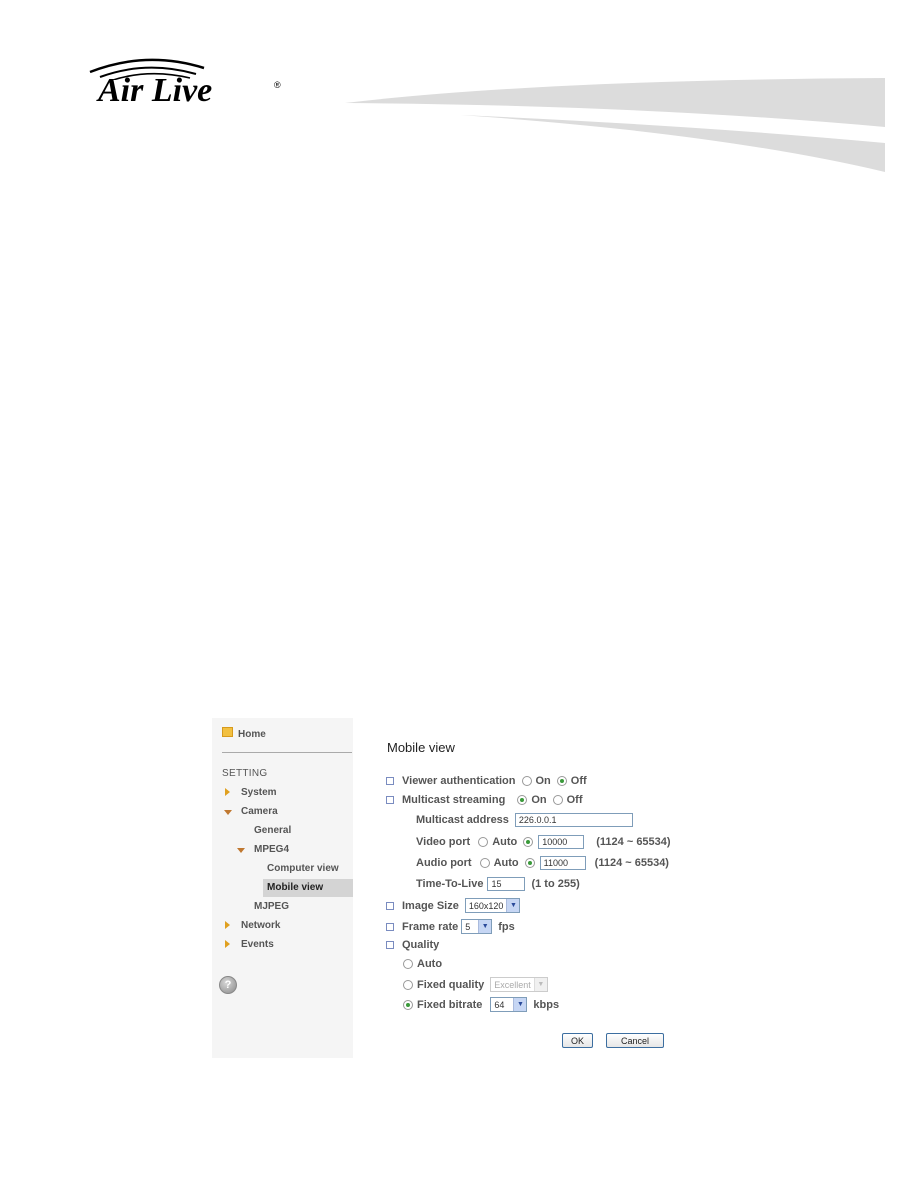 This screenshot has width=918, height=1188. I want to click on ttl-input, so click(506, 884).